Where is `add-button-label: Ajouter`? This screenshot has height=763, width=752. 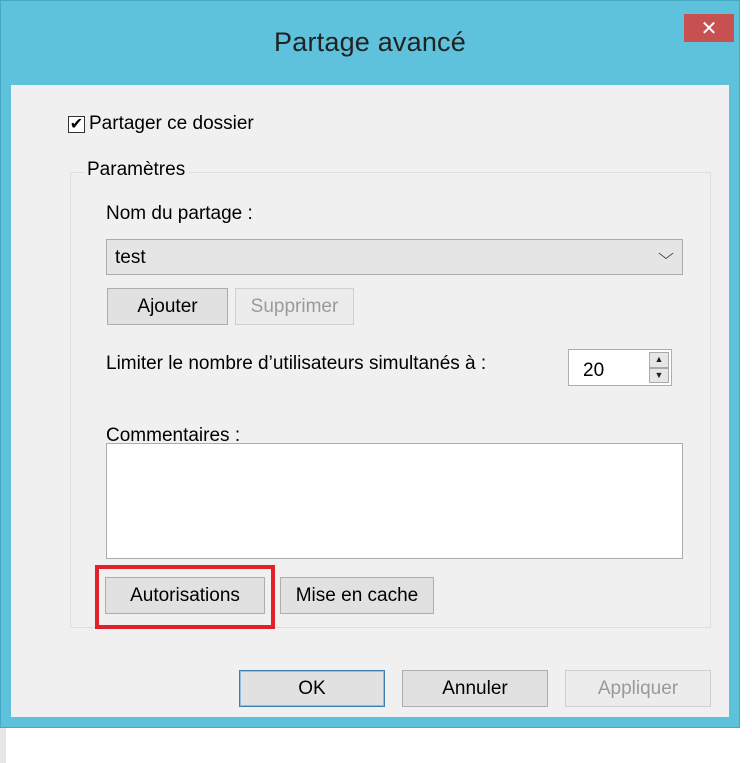 add-button-label: Ajouter is located at coordinates (167, 306).